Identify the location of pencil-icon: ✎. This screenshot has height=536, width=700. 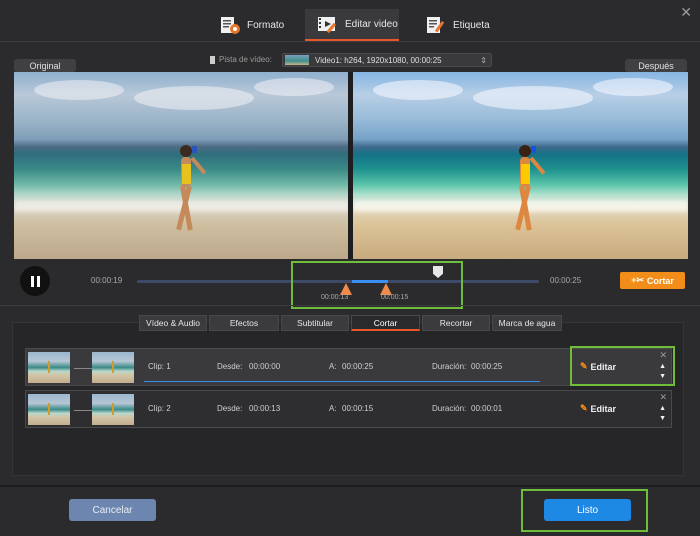
(584, 408).